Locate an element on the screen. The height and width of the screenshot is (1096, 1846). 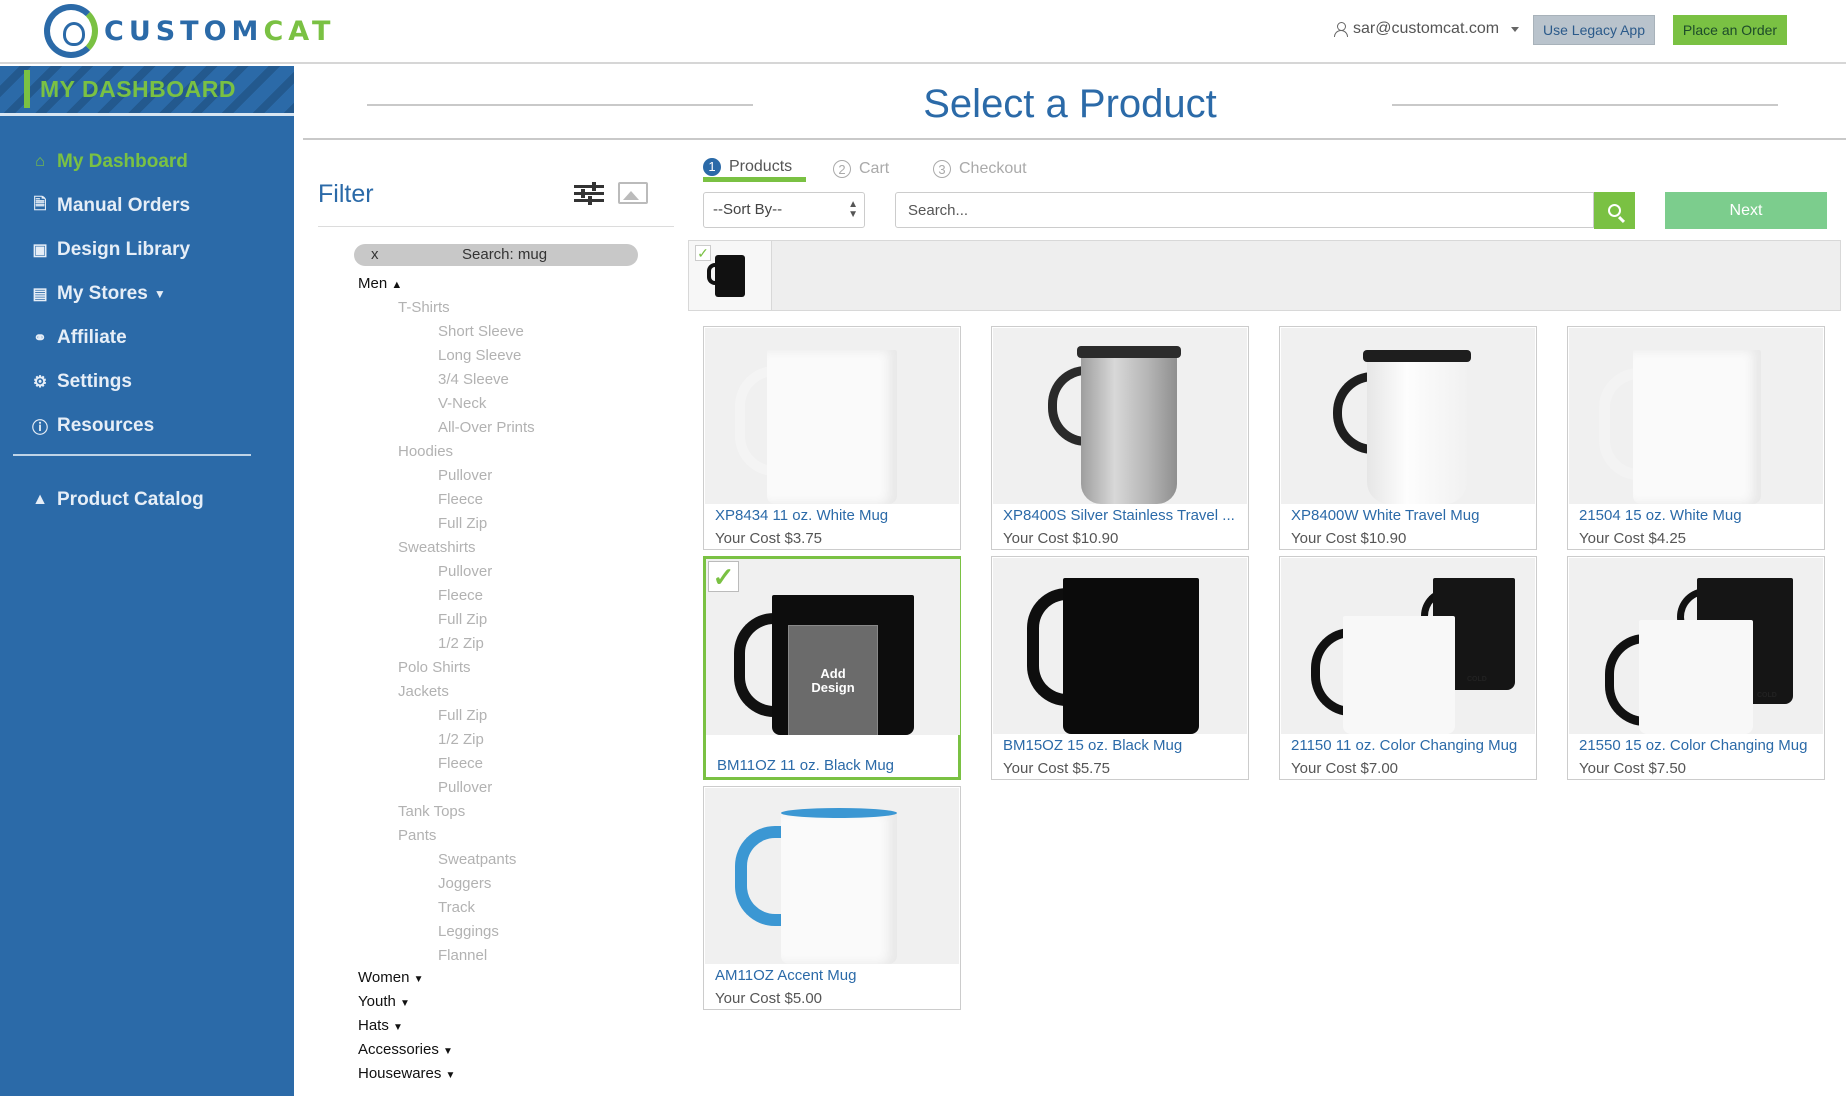
home-icon: ⌂ is located at coordinates (40, 161).